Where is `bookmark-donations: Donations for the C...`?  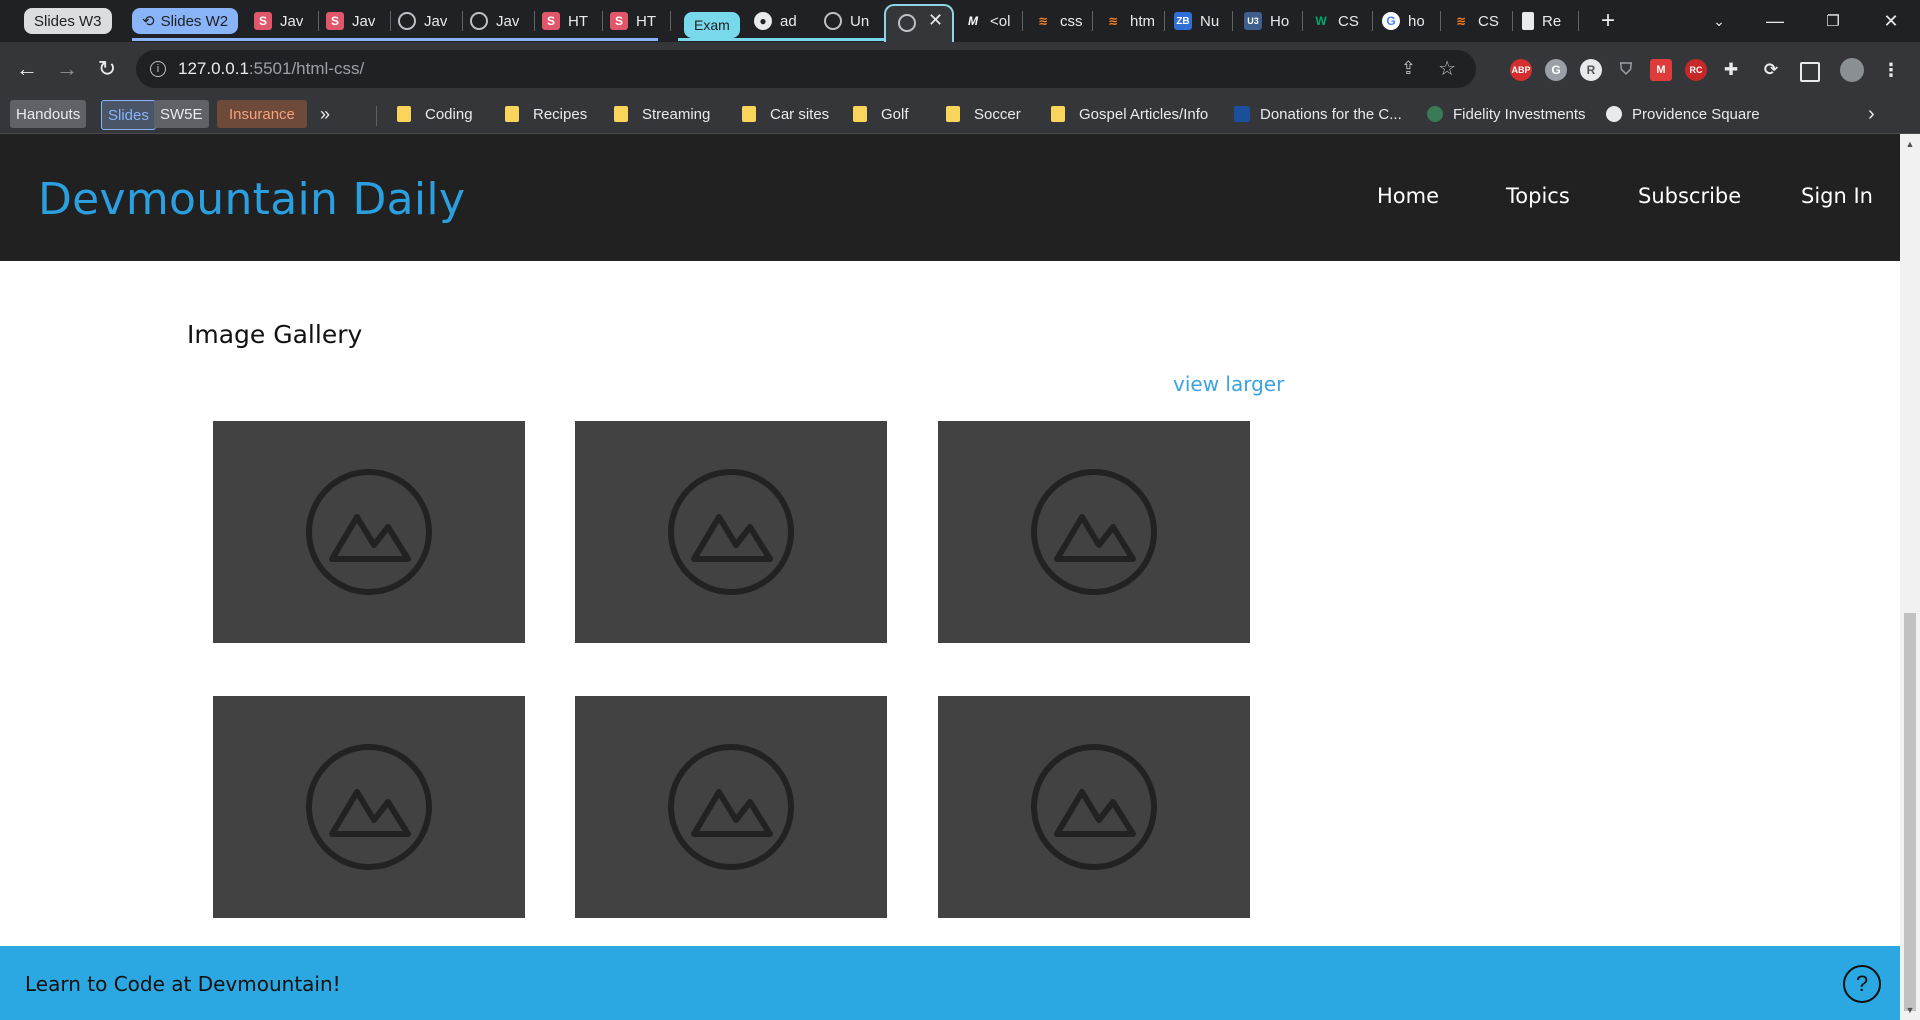 bookmark-donations: Donations for the C... is located at coordinates (1318, 114).